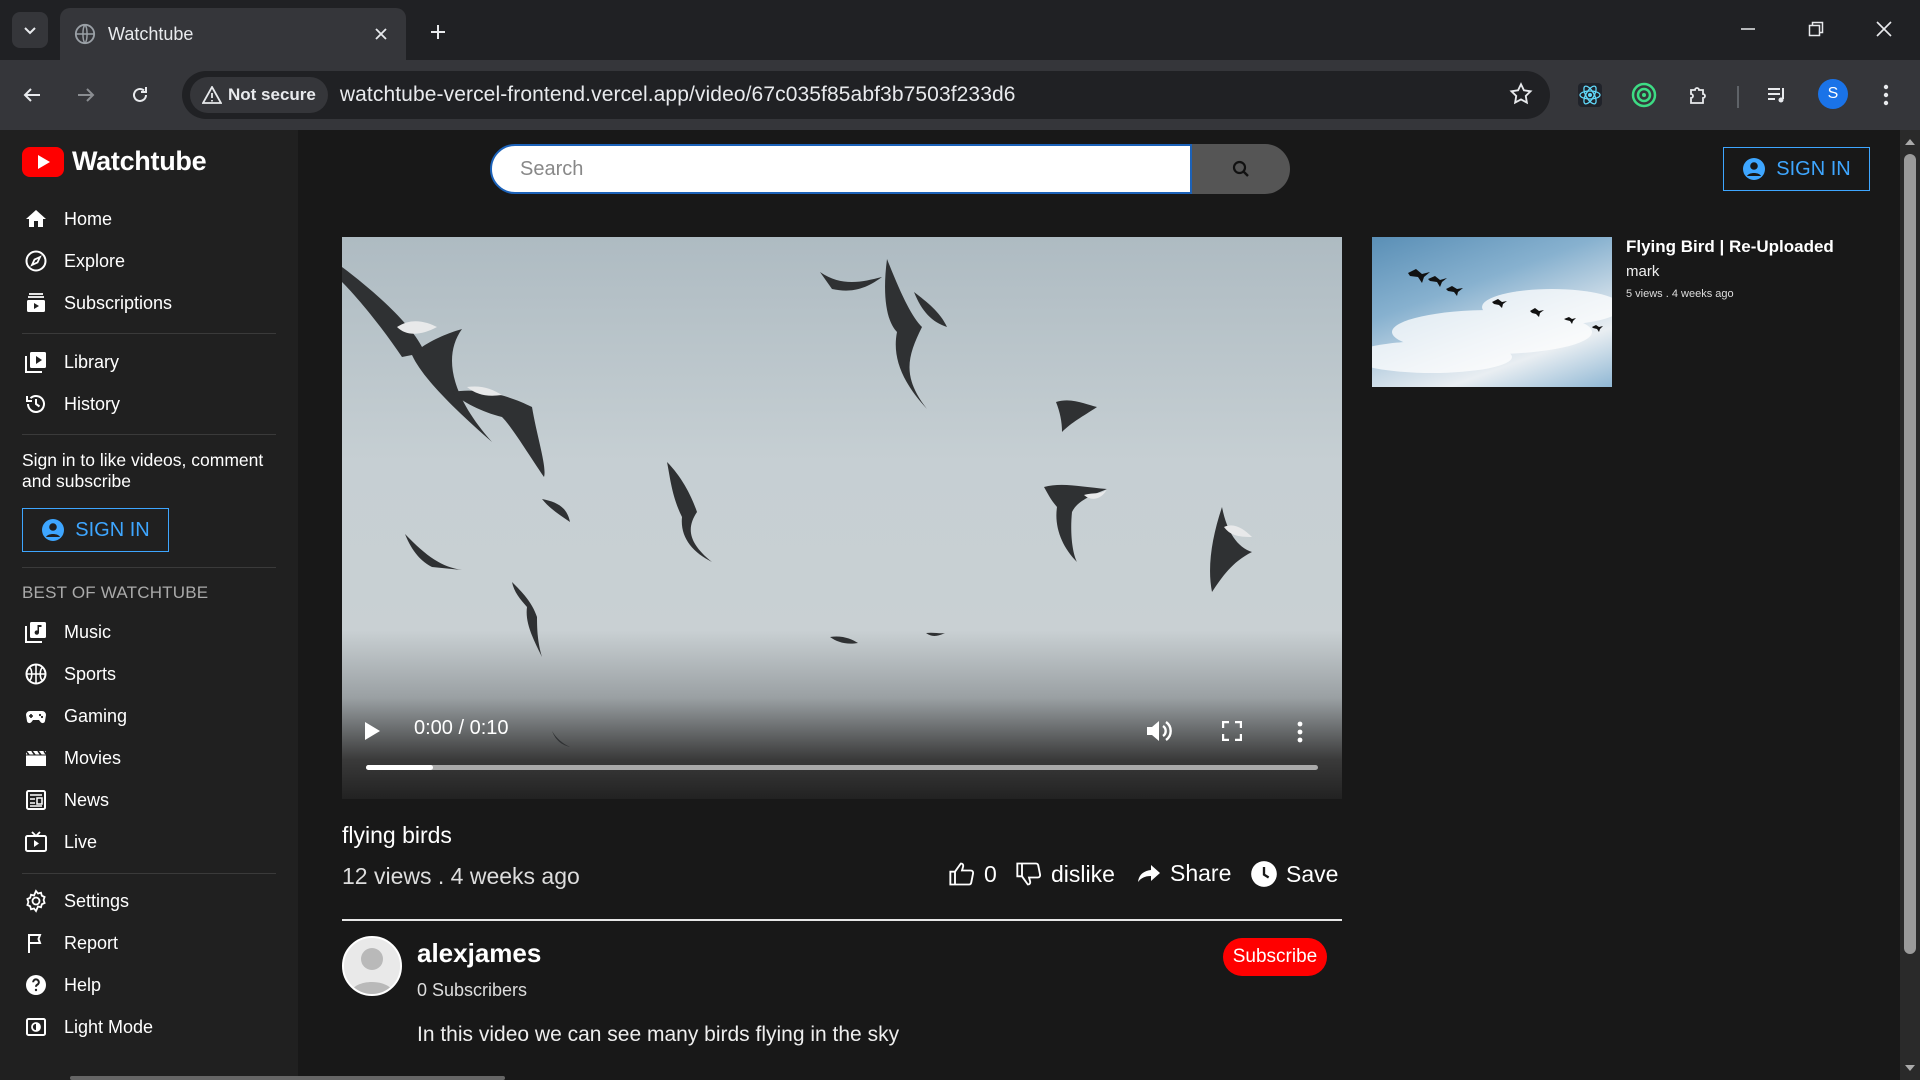  Describe the element at coordinates (35, 362) in the screenshot. I see `library-icon` at that location.